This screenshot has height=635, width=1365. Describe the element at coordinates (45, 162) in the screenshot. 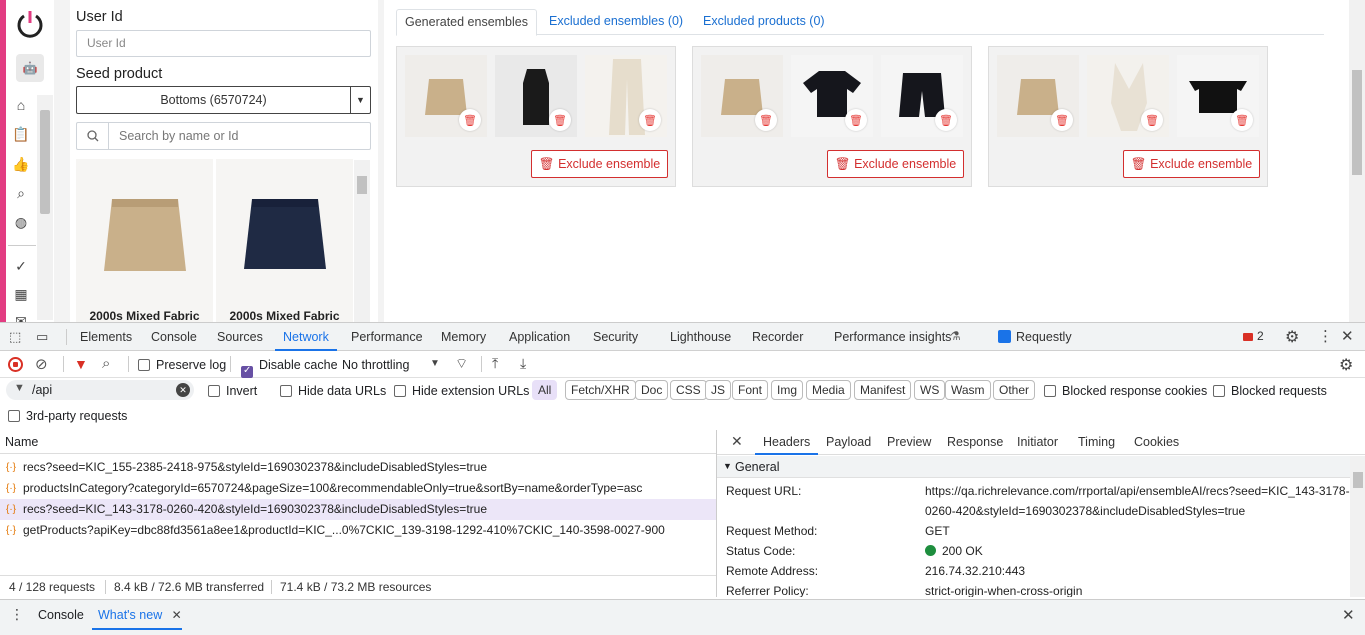

I see `sidebar-scroll-thumb` at that location.